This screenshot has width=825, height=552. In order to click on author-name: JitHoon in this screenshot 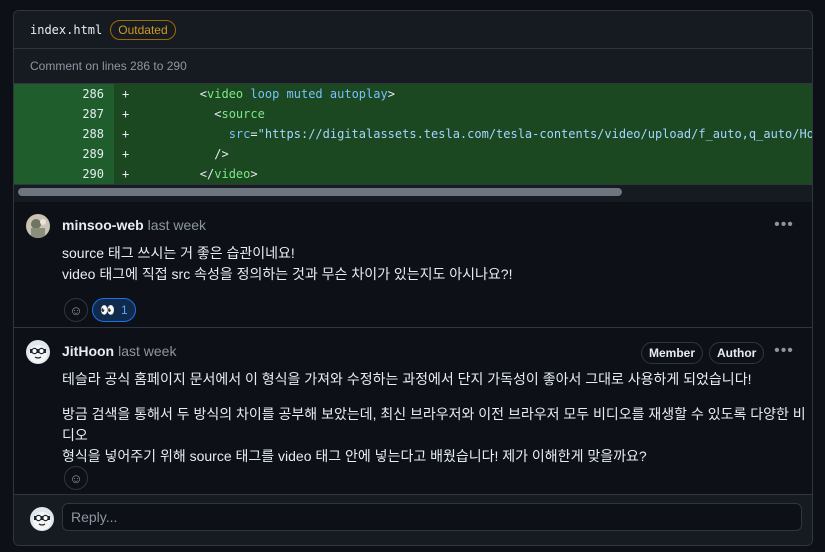, I will do `click(88, 351)`.